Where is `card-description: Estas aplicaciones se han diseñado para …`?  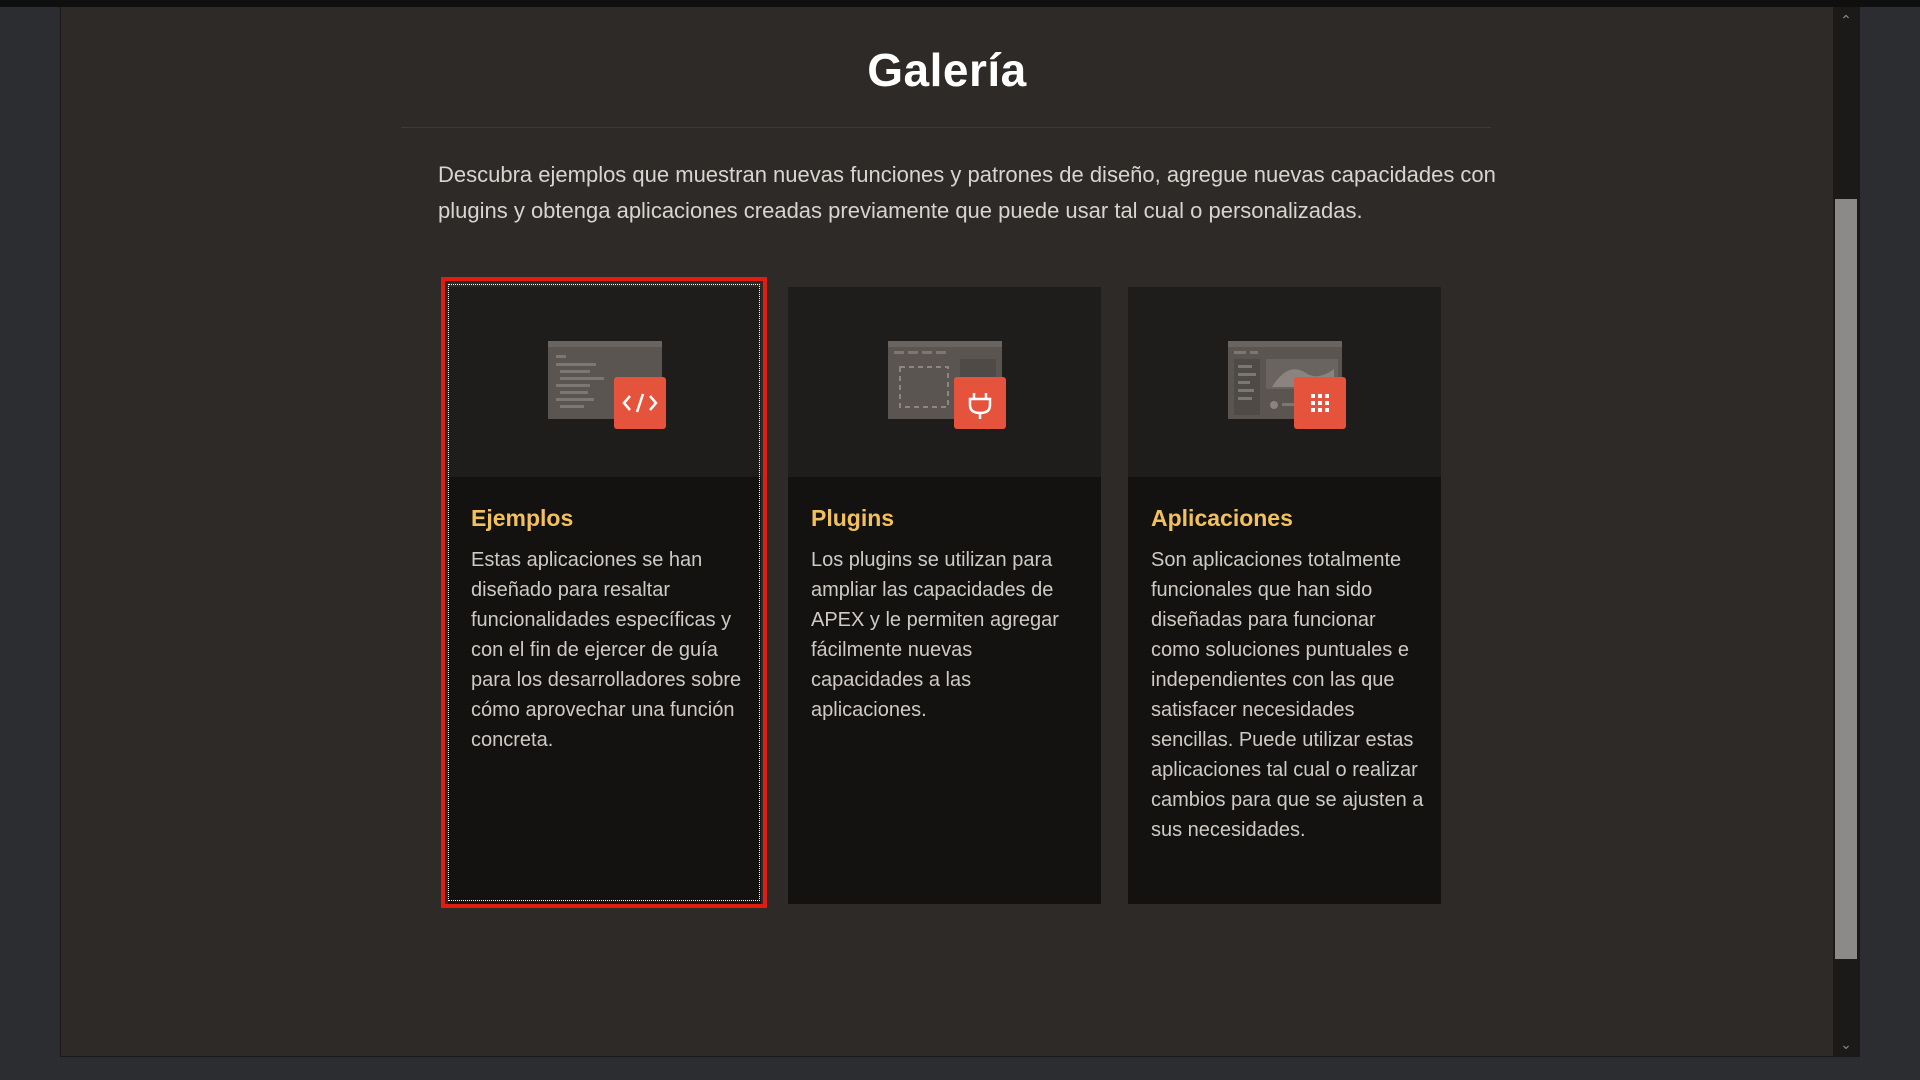 card-description: Estas aplicaciones se han diseñado para … is located at coordinates (606, 650).